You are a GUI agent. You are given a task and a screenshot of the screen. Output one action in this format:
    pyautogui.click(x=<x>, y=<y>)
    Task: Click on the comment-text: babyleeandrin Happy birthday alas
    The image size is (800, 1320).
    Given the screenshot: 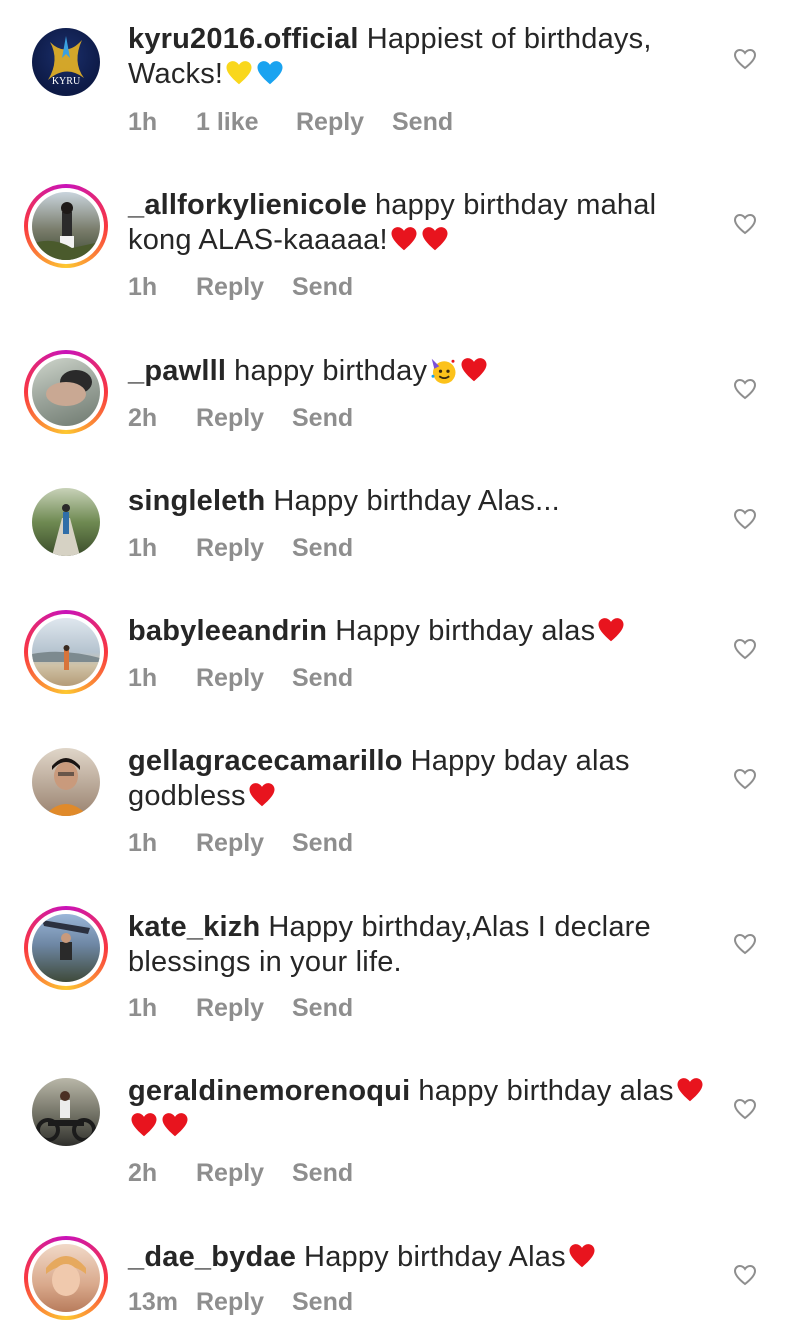 What is the action you would take?
    pyautogui.click(x=418, y=631)
    